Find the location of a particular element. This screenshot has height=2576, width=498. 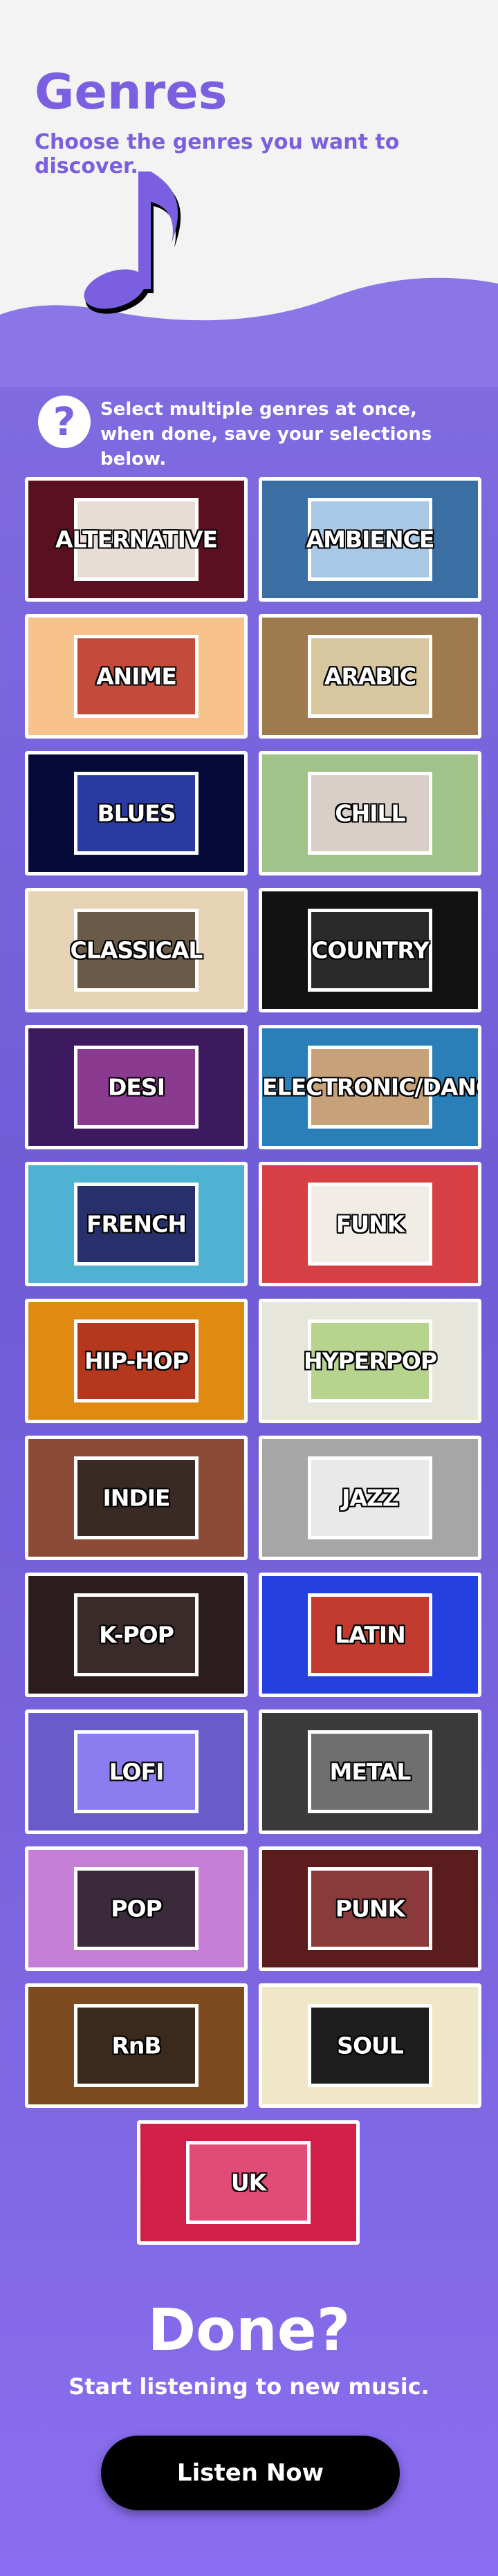

genre-label: ELECTRONIC/DANCE is located at coordinates (370, 1087).